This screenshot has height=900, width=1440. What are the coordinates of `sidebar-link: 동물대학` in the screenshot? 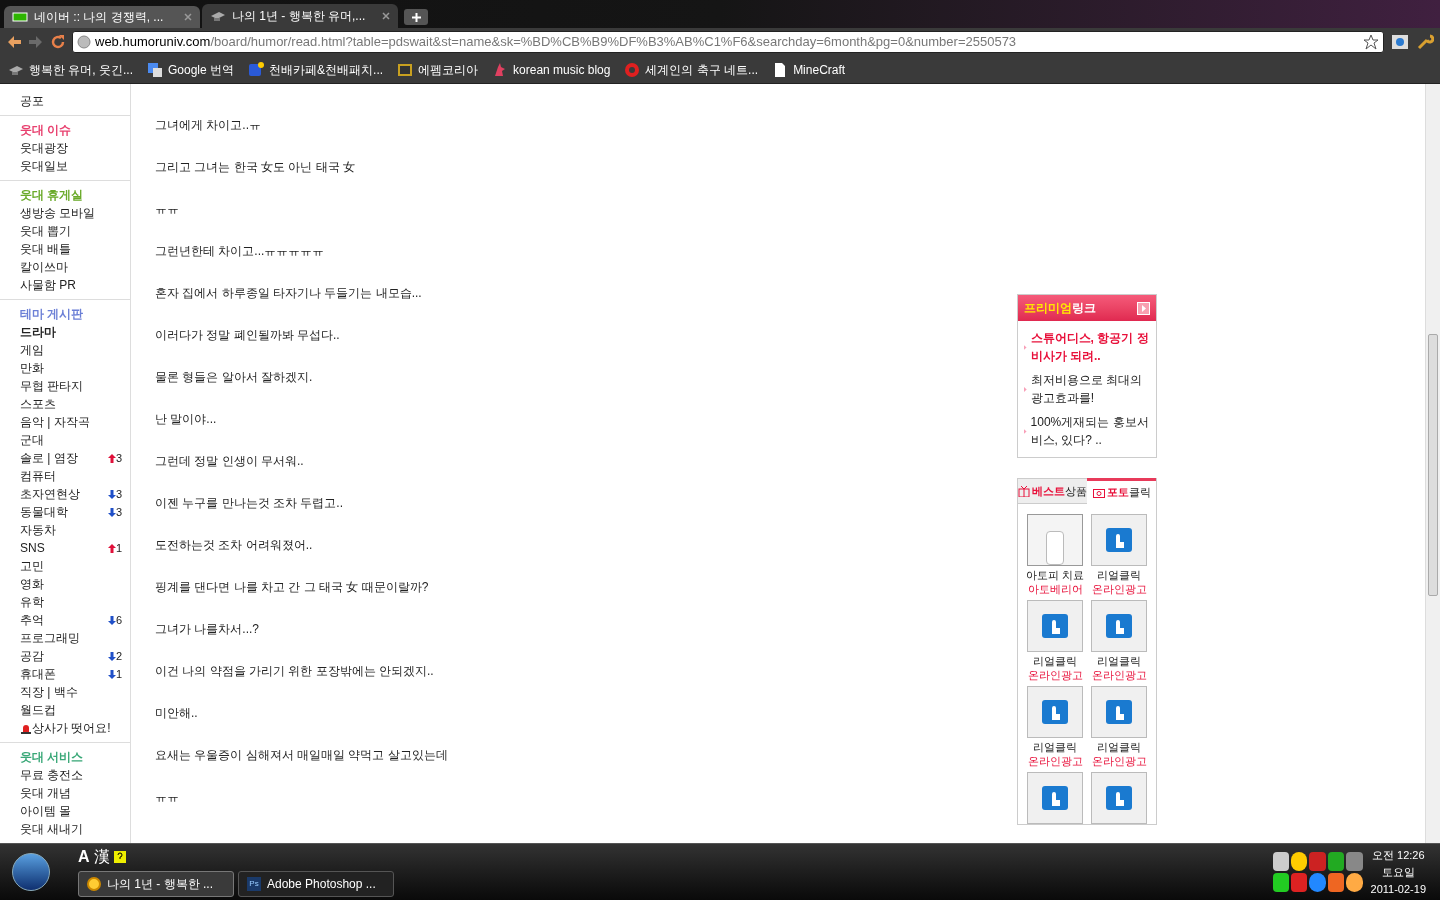 It's located at (64, 512).